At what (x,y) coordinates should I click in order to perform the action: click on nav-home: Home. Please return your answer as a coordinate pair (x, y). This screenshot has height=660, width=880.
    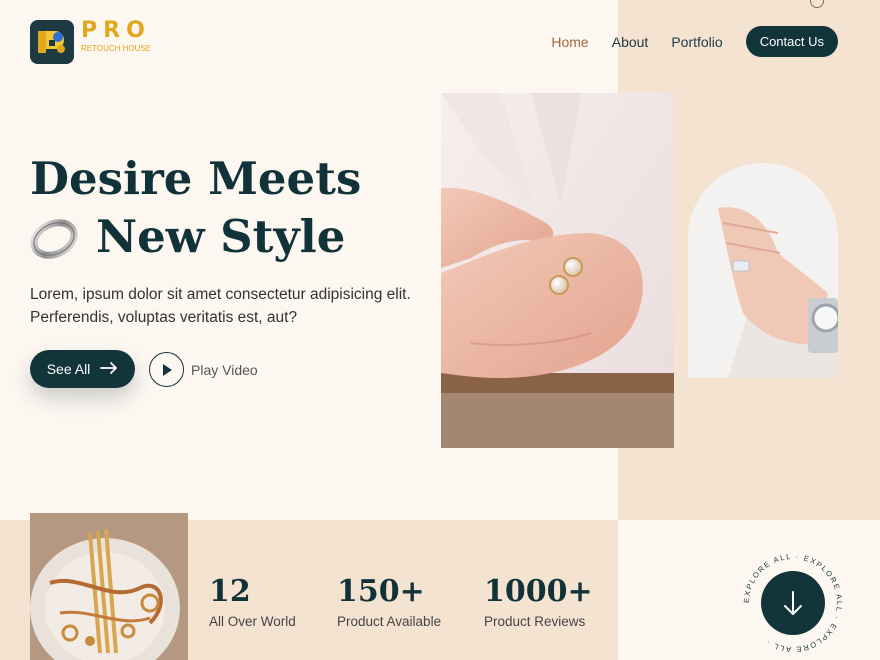
    Looking at the image, I should click on (569, 42).